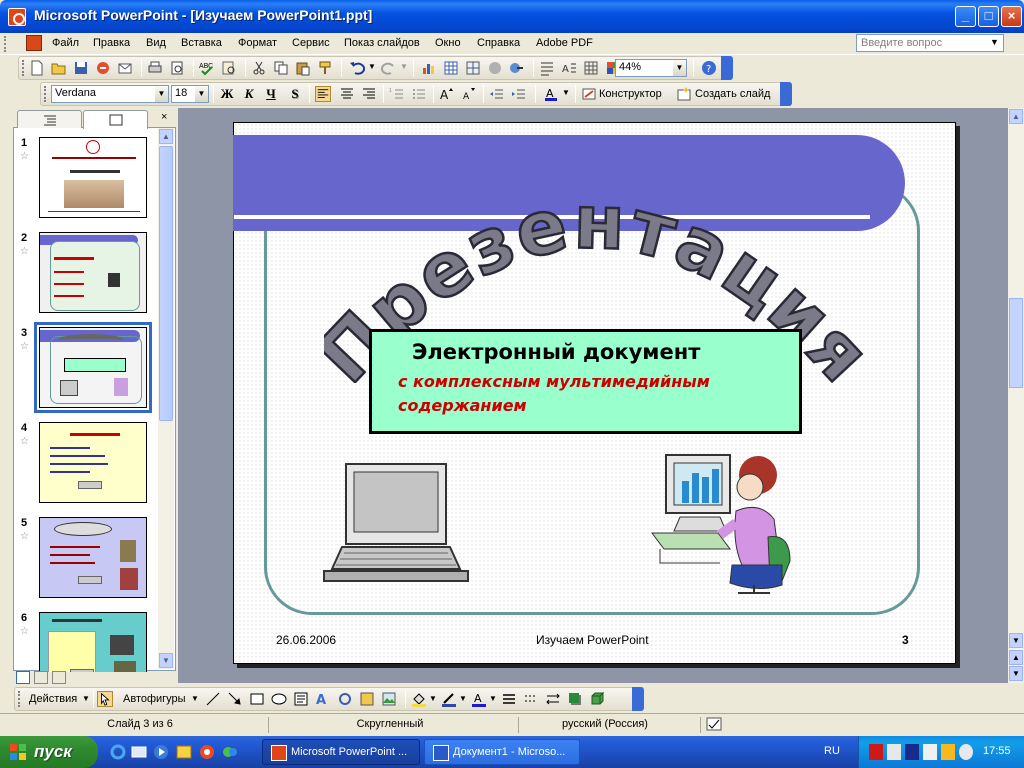  Describe the element at coordinates (311, 43) in the screenshot. I see `menu-tools: Сервис` at that location.